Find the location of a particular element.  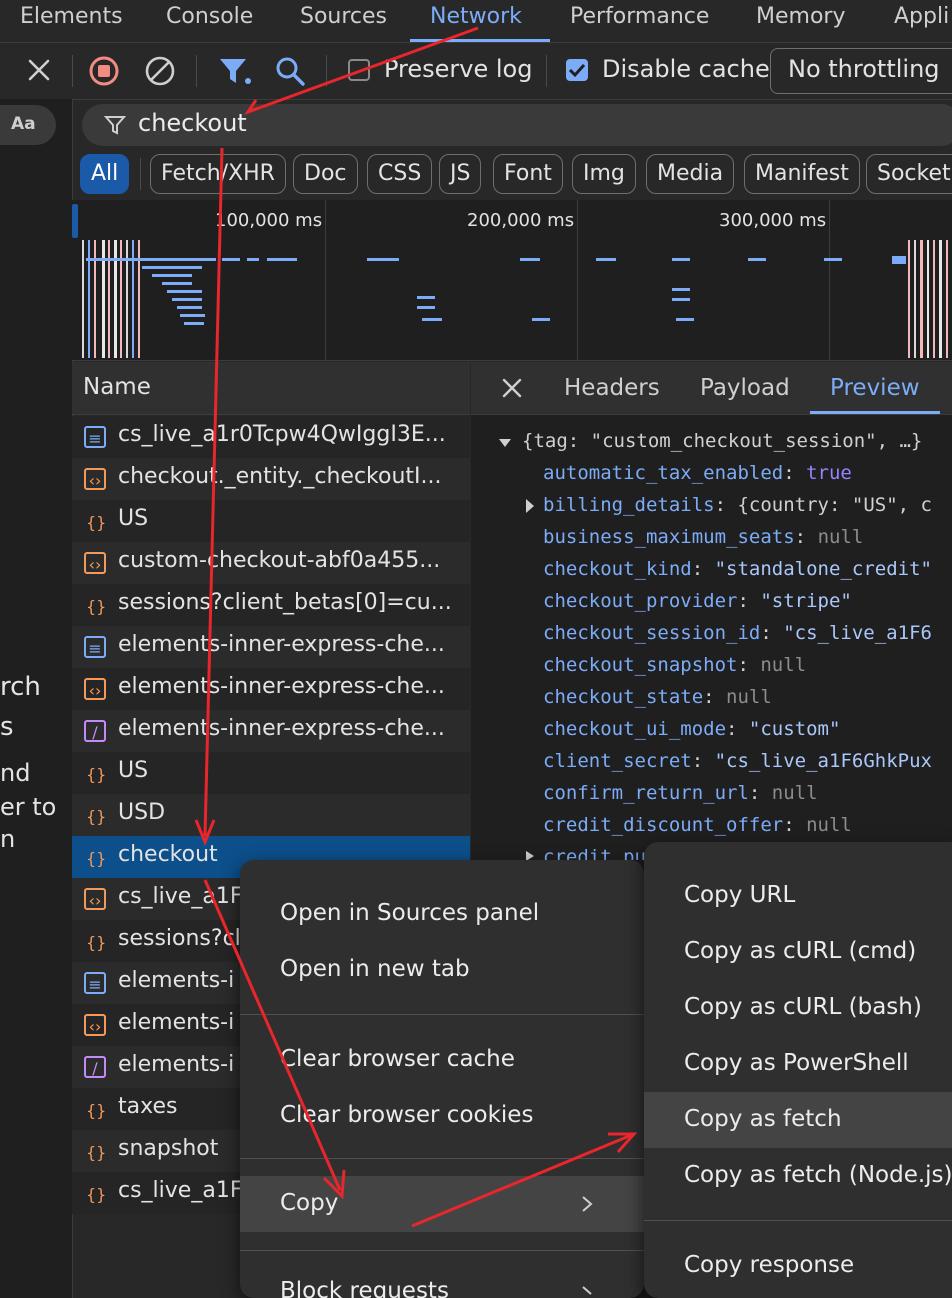

tab-performance: Performance is located at coordinates (639, 16).